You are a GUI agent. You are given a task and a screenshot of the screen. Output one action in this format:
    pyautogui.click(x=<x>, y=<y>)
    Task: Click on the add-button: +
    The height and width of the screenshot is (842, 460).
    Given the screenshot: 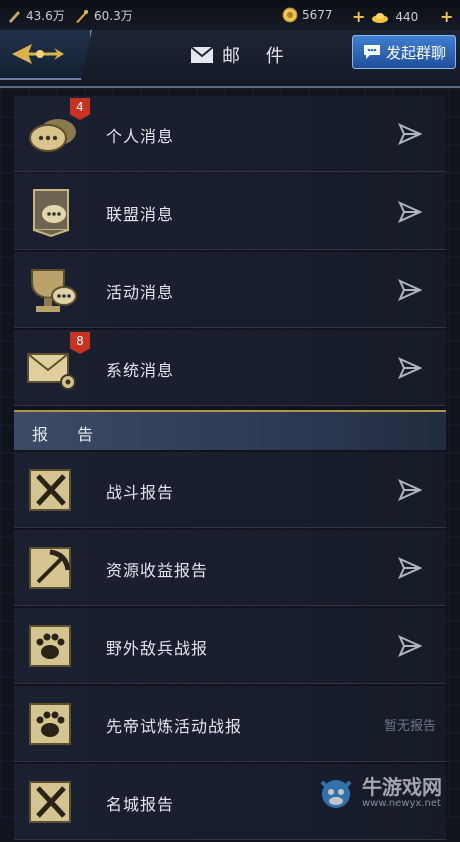 What is the action you would take?
    pyautogui.click(x=446, y=16)
    